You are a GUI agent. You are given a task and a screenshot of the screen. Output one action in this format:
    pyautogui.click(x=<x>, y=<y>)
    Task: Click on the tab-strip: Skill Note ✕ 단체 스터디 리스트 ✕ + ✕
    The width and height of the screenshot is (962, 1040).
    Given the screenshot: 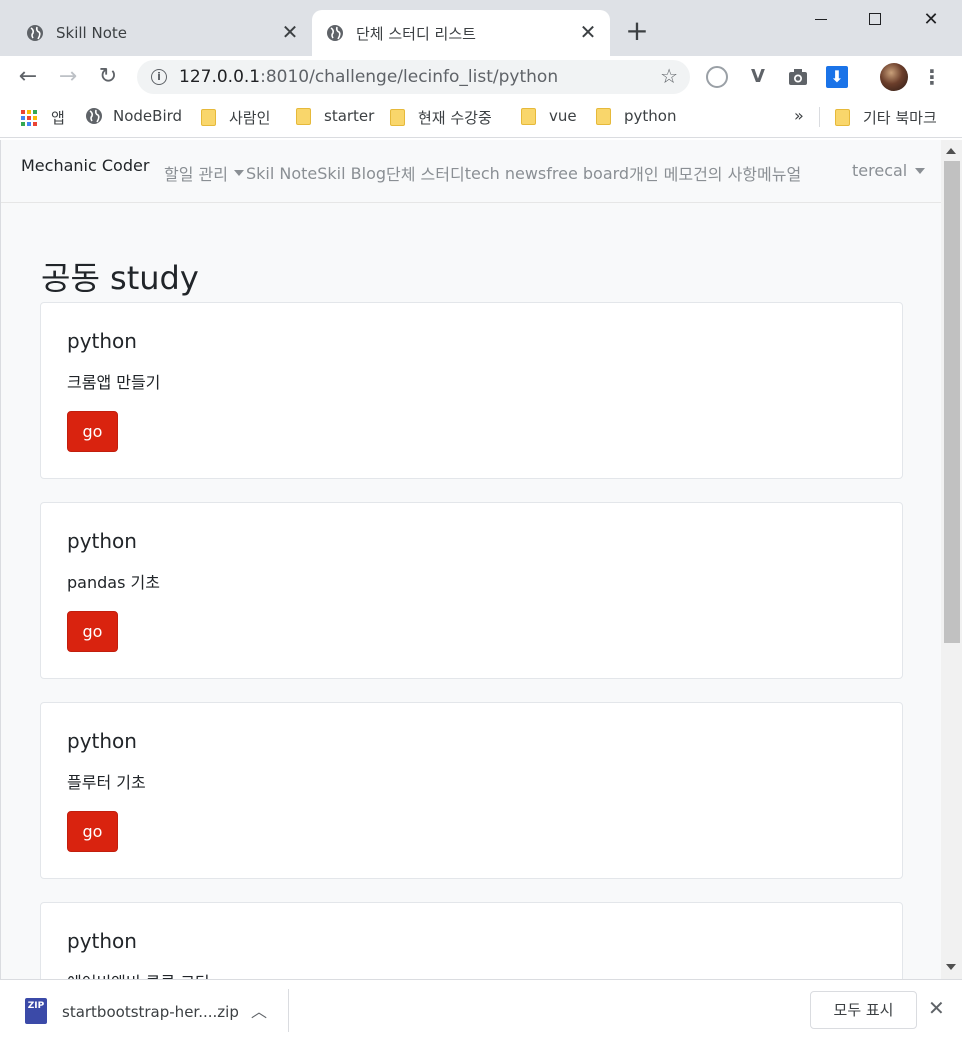 What is the action you would take?
    pyautogui.click(x=481, y=28)
    